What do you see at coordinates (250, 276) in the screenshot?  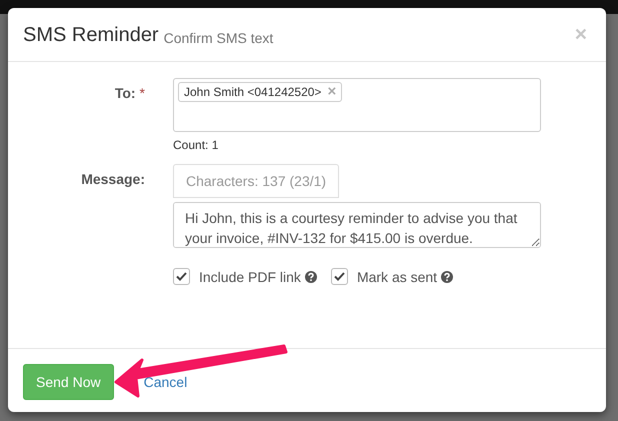 I see `option-label: Include PDF link` at bounding box center [250, 276].